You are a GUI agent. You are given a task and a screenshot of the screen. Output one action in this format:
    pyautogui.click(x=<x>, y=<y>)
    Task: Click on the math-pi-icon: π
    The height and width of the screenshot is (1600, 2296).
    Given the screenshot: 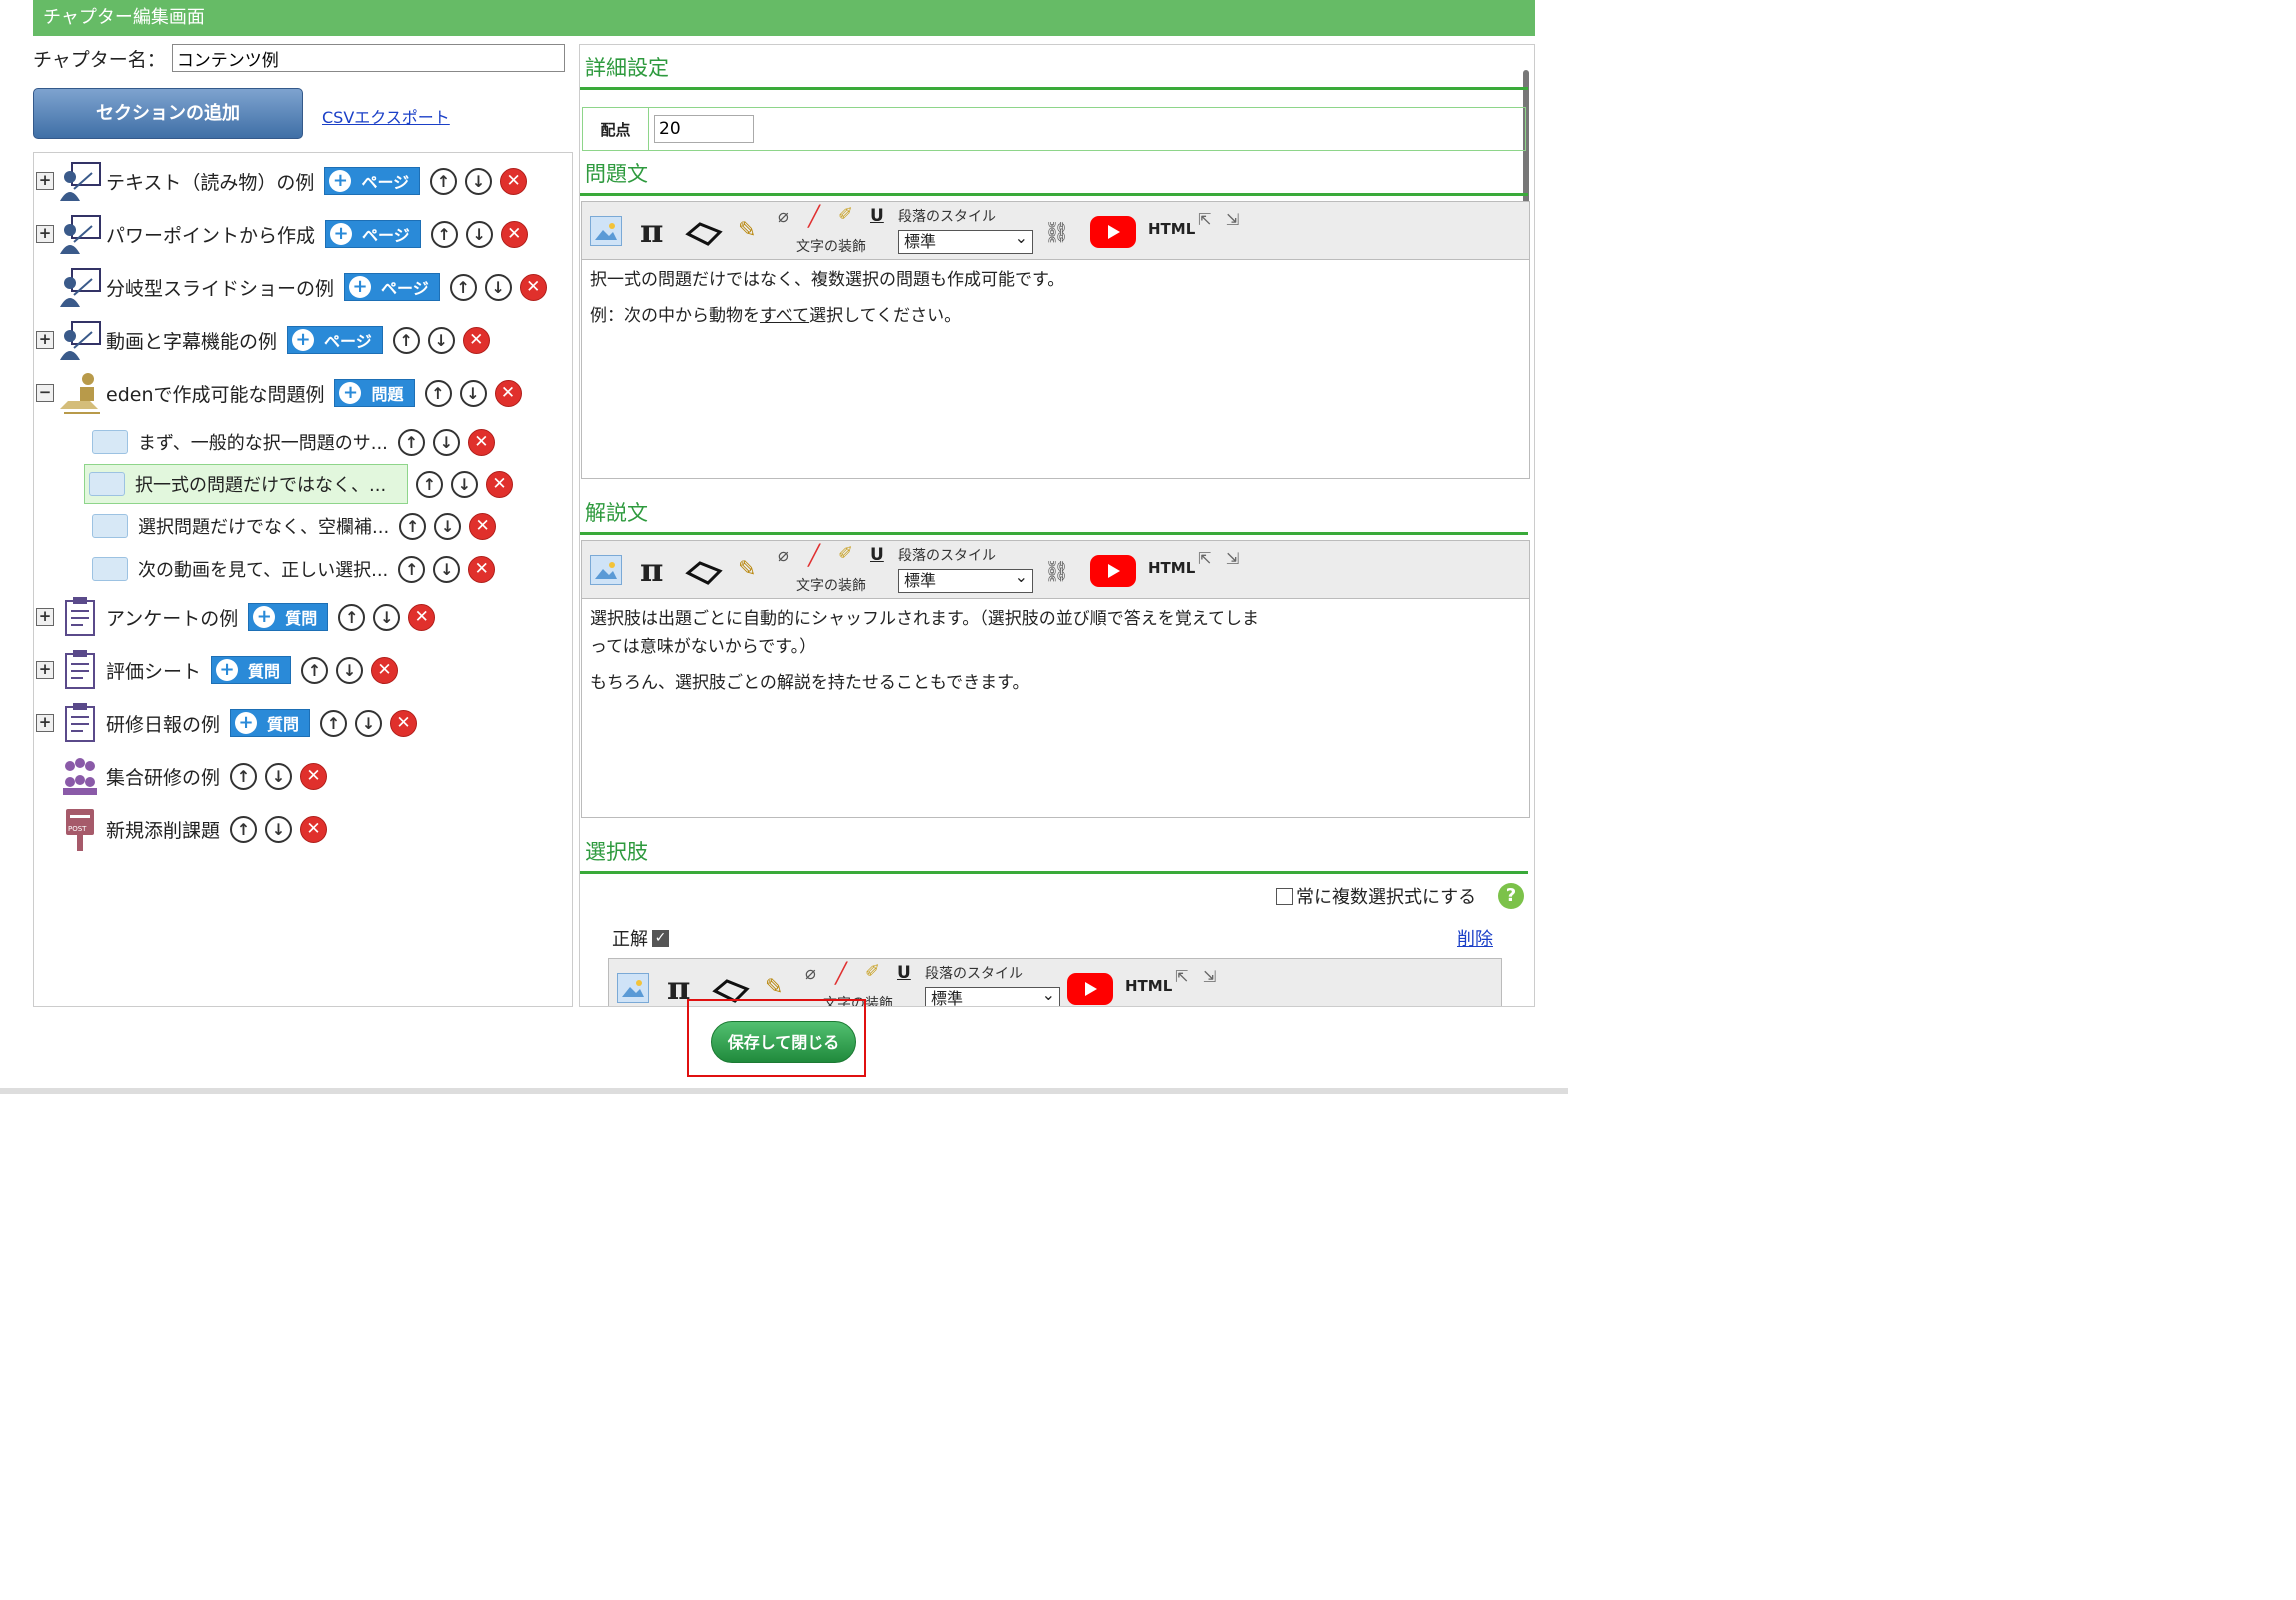 What is the action you would take?
    pyautogui.click(x=651, y=570)
    